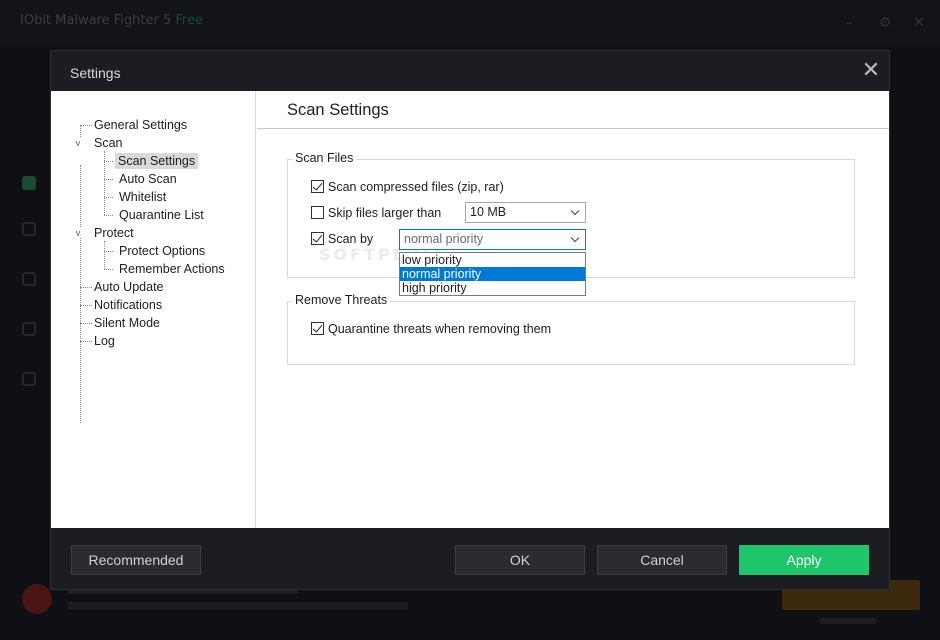 This screenshot has height=640, width=940. What do you see at coordinates (114, 233) in the screenshot?
I see `tree-item-protect: Protect` at bounding box center [114, 233].